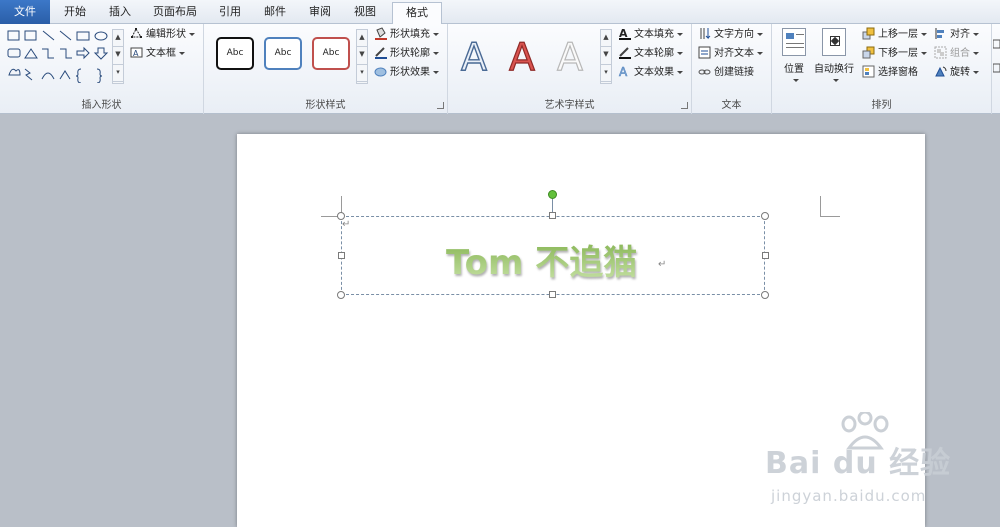 This screenshot has height=527, width=1000. I want to click on right-brace-shape-icon, so click(99, 76).